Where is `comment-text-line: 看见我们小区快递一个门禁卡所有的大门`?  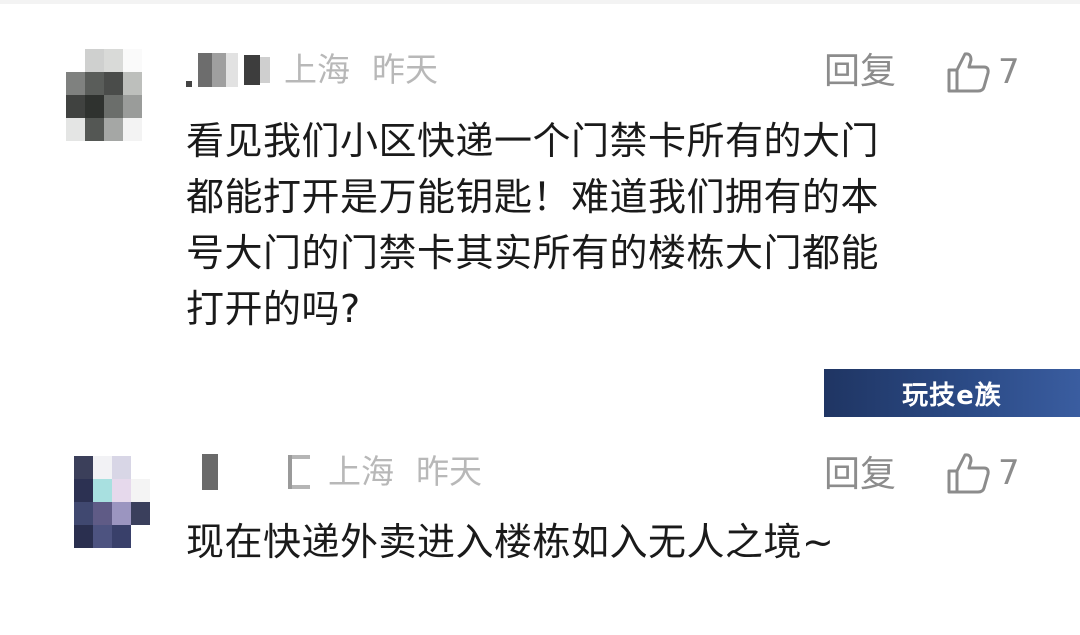
comment-text-line: 看见我们小区快递一个门禁卡所有的大门 is located at coordinates (533, 141).